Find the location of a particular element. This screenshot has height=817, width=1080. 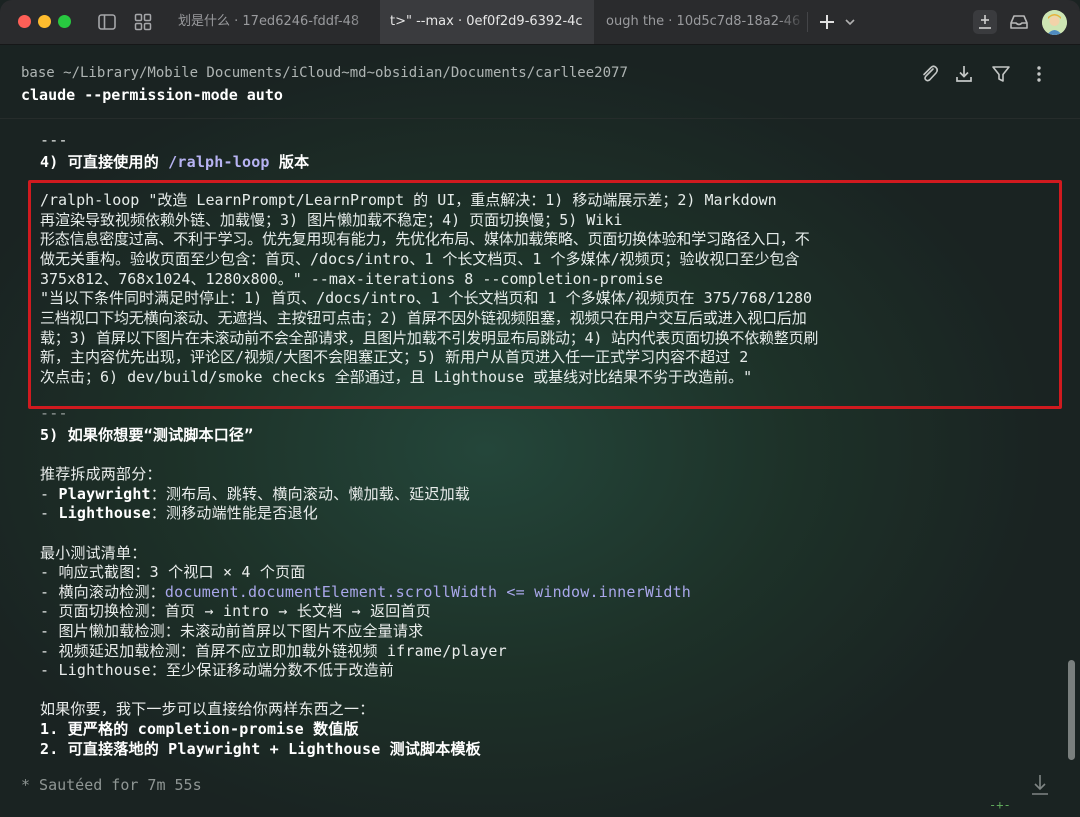

tool-desc: ：测移动端性能是否退化 is located at coordinates (234, 513).